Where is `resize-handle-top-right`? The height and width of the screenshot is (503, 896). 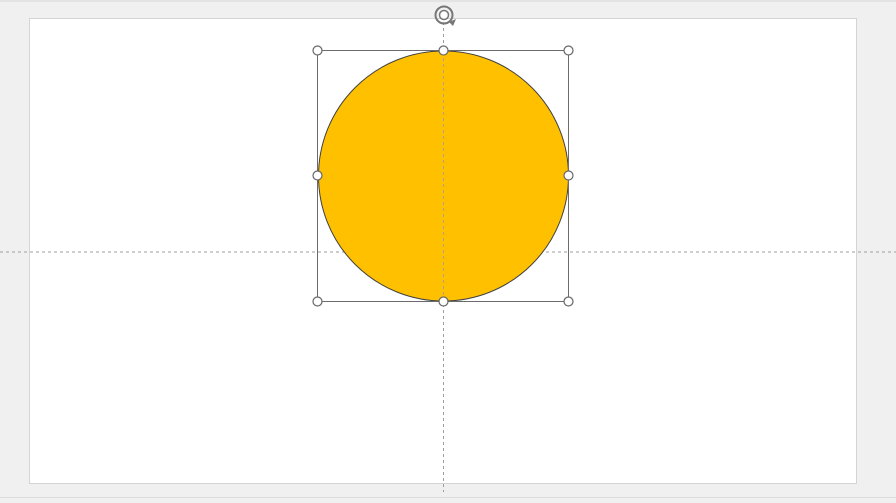
resize-handle-top-right is located at coordinates (568, 50).